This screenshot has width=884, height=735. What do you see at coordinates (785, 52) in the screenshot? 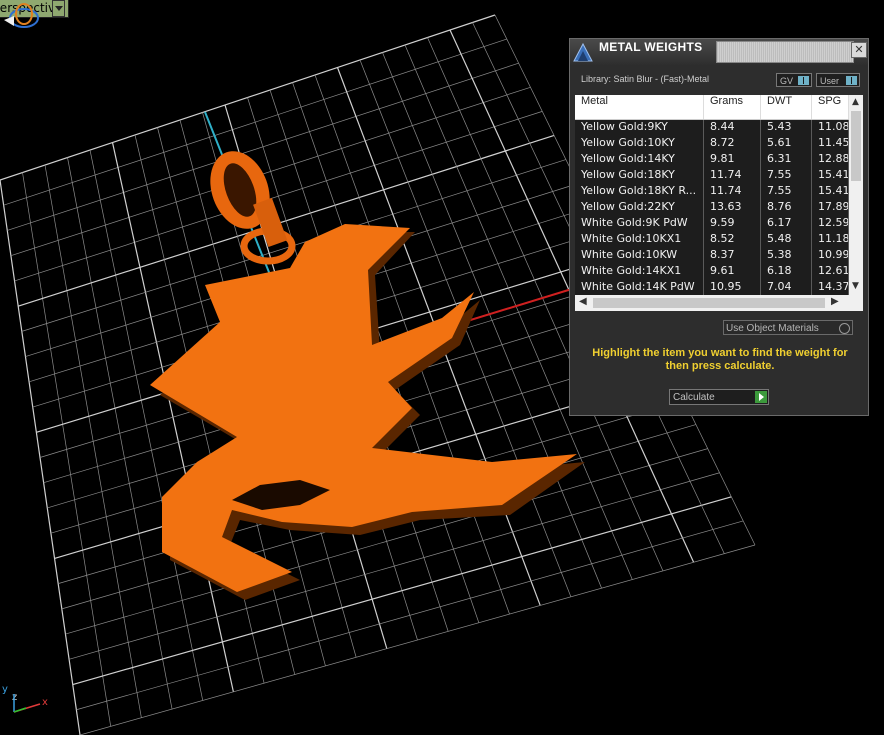
I see `title-bar-fill` at bounding box center [785, 52].